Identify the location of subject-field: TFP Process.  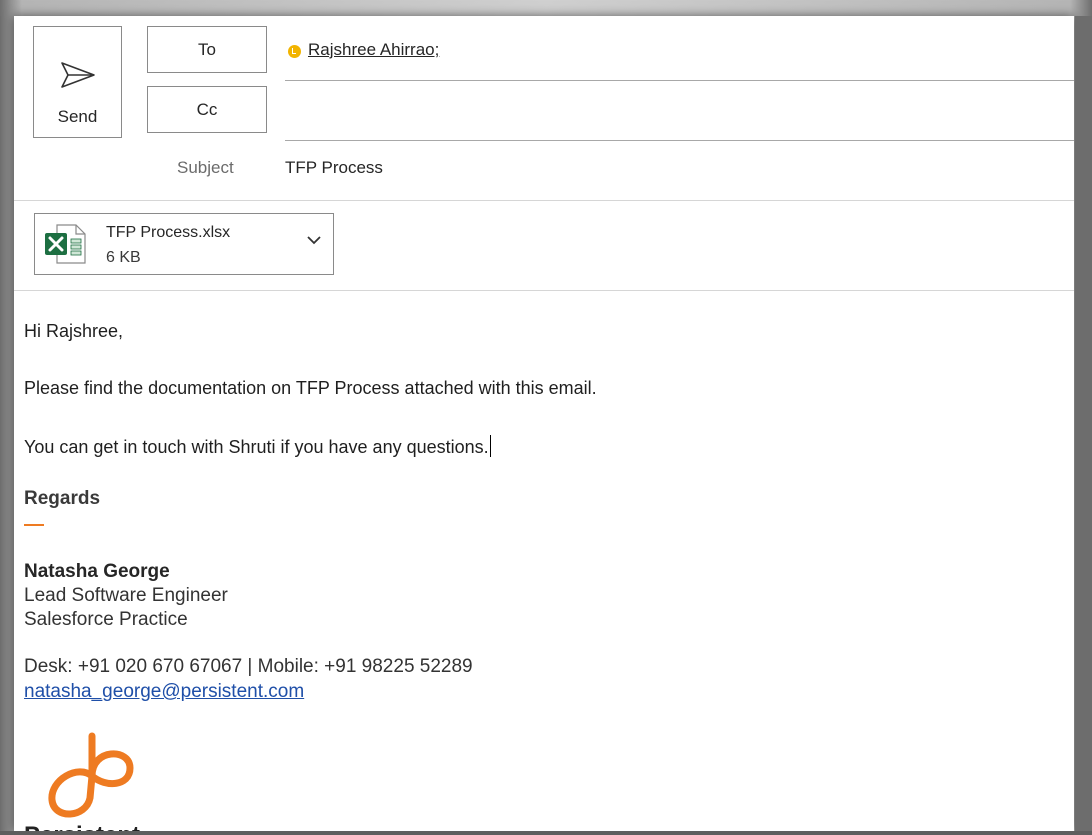
(334, 168).